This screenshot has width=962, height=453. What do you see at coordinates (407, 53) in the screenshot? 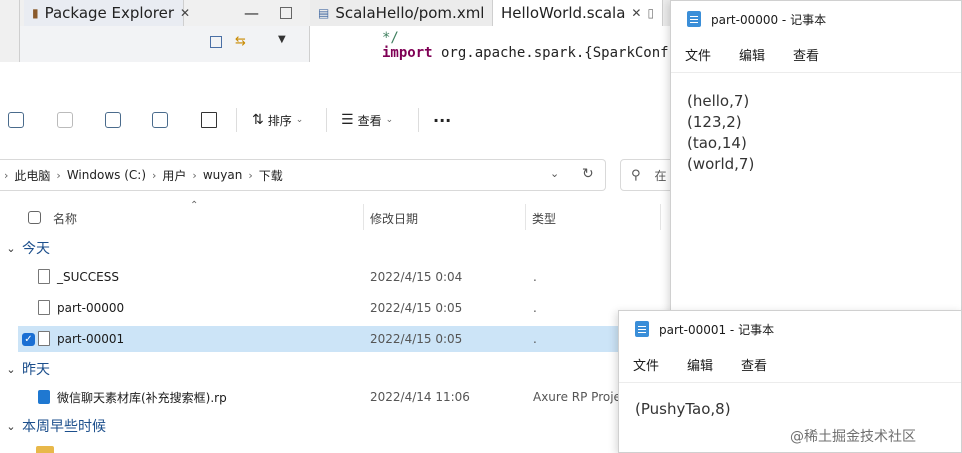
I see `import-keyword: import` at bounding box center [407, 53].